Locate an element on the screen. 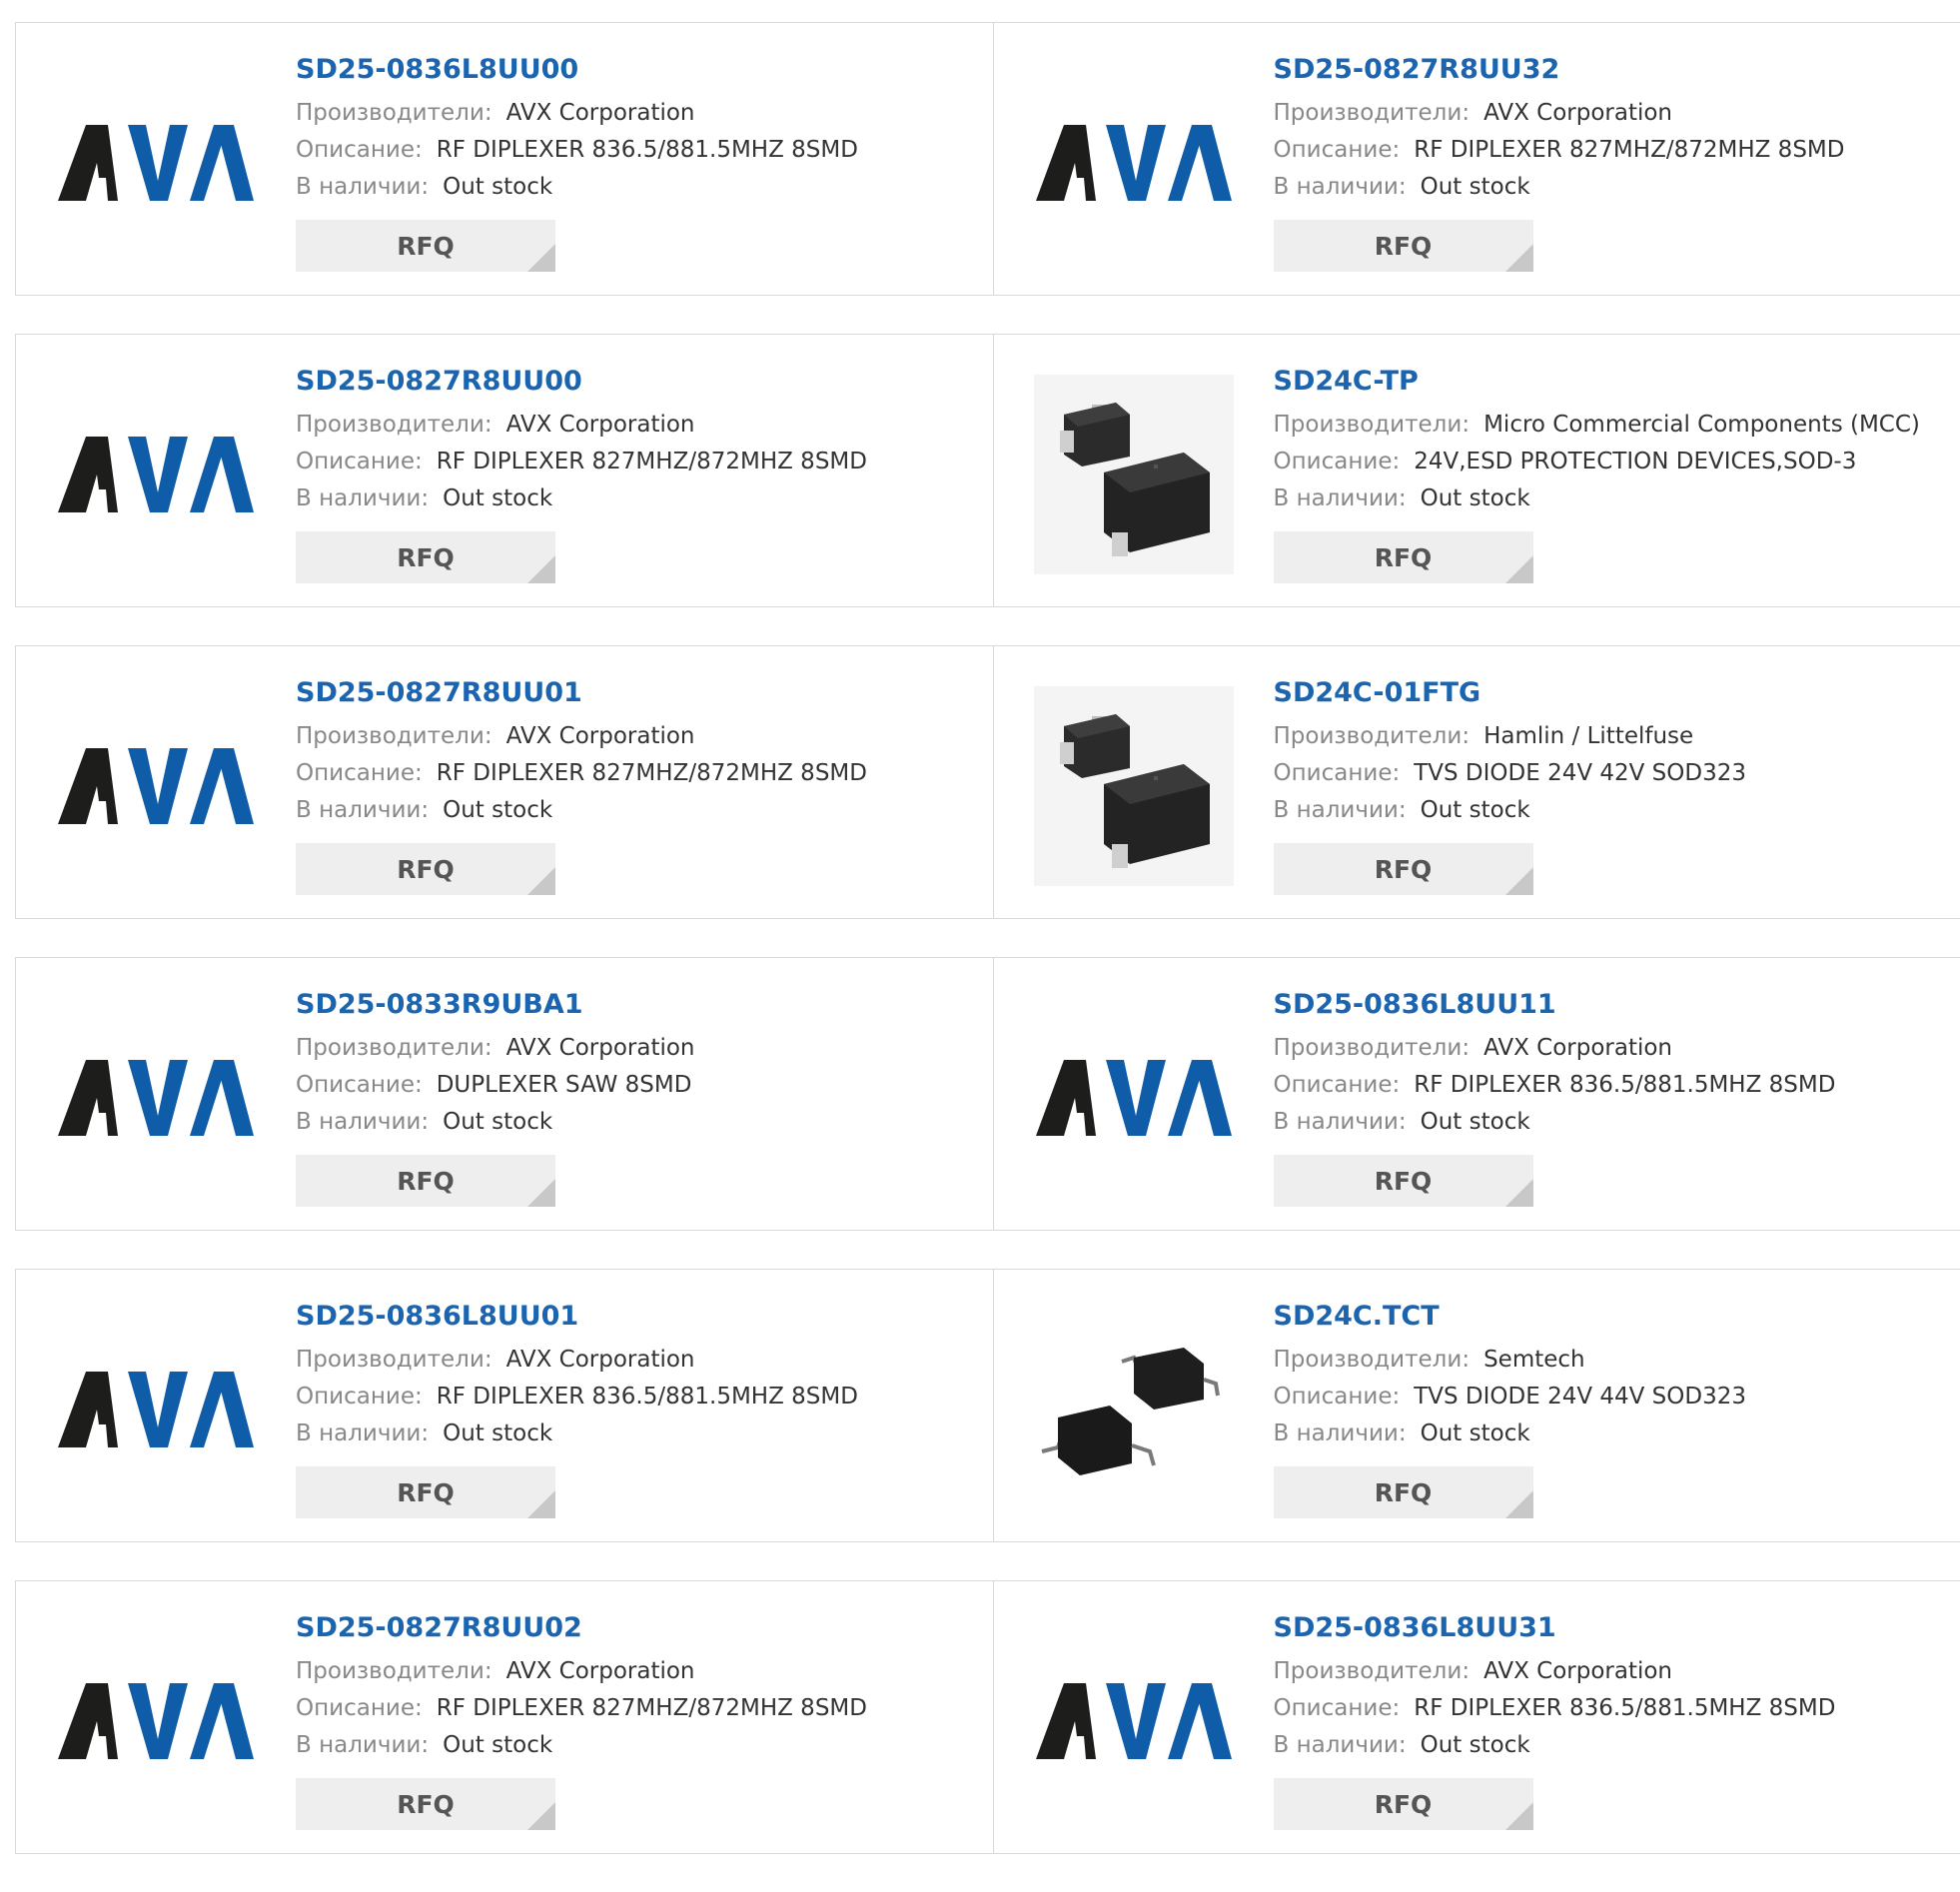 Image resolution: width=1960 pixels, height=1892 pixels. part-number-link: SD24C-01FTG is located at coordinates (1510, 693).